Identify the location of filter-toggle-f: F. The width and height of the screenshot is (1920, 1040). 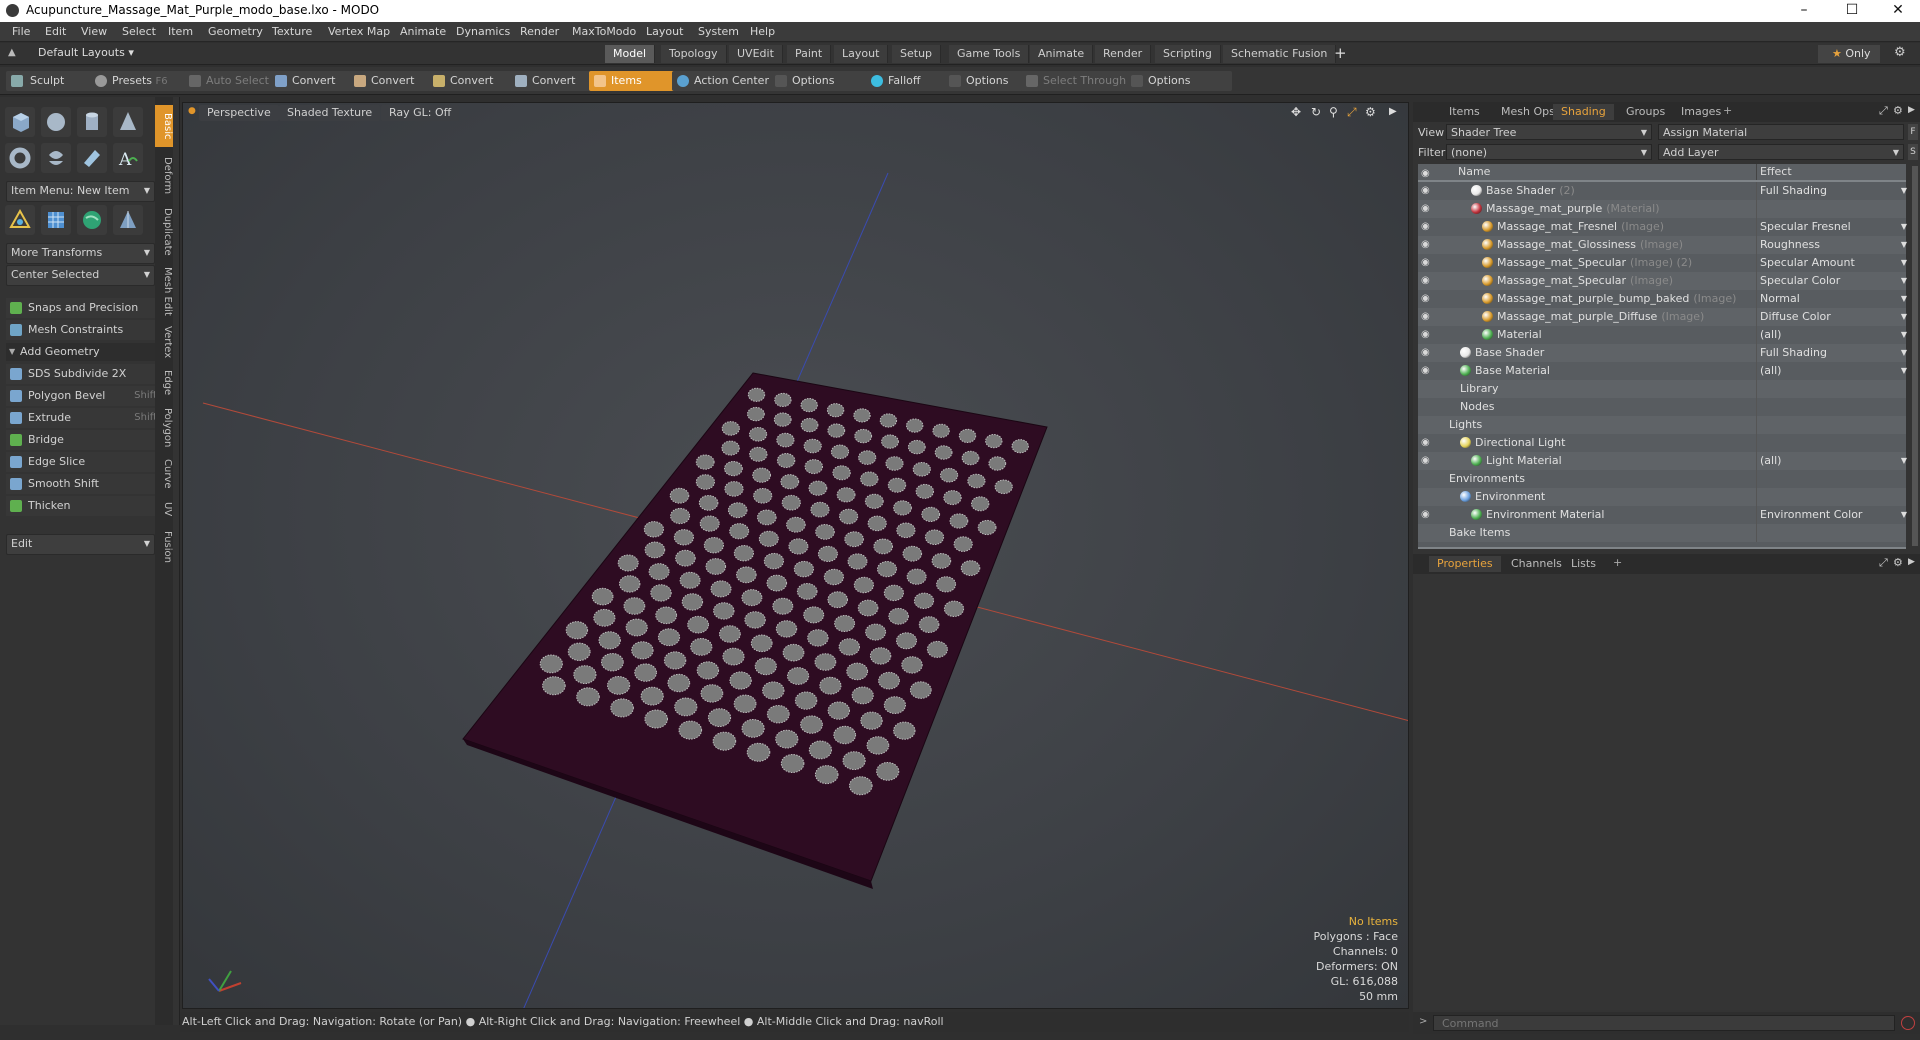
(1913, 132).